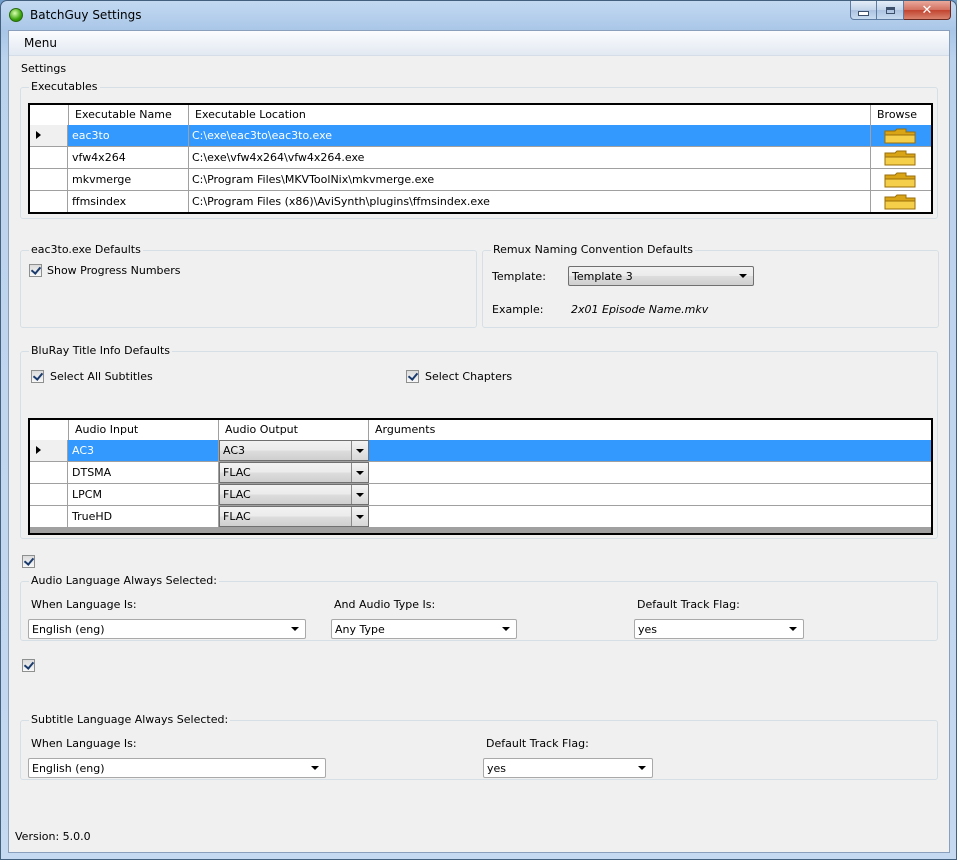 The width and height of the screenshot is (957, 860). Describe the element at coordinates (16, 15) in the screenshot. I see `app-icon` at that location.